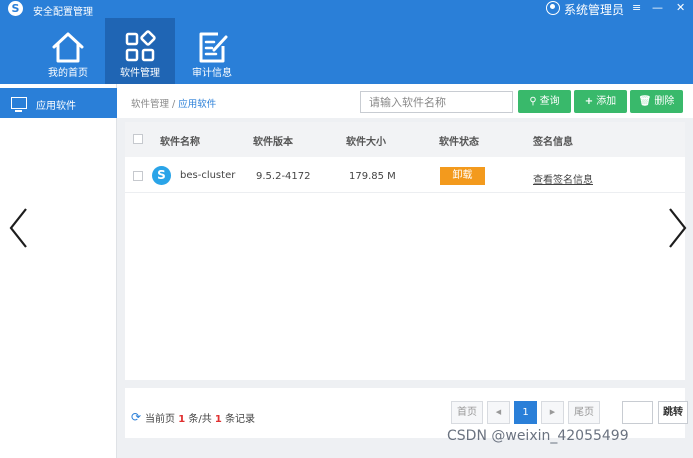 The height and width of the screenshot is (458, 693). I want to click on uninstall-button: 卸载, so click(462, 176).